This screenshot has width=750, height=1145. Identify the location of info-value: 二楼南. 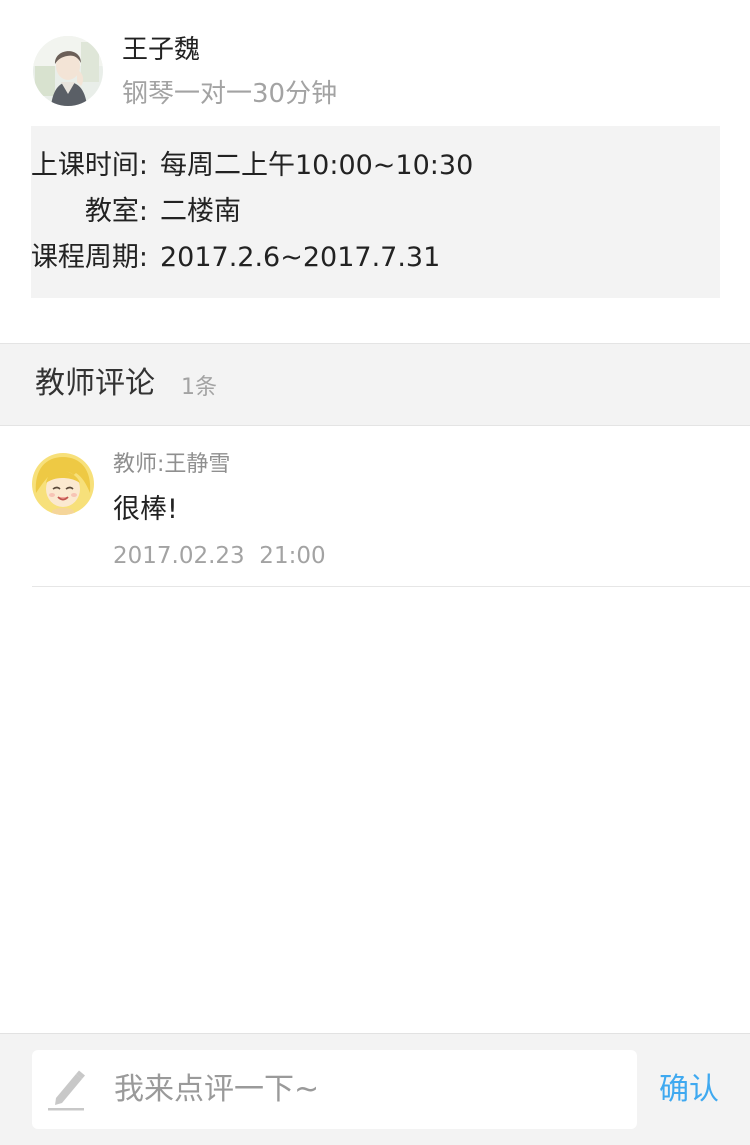
(200, 211).